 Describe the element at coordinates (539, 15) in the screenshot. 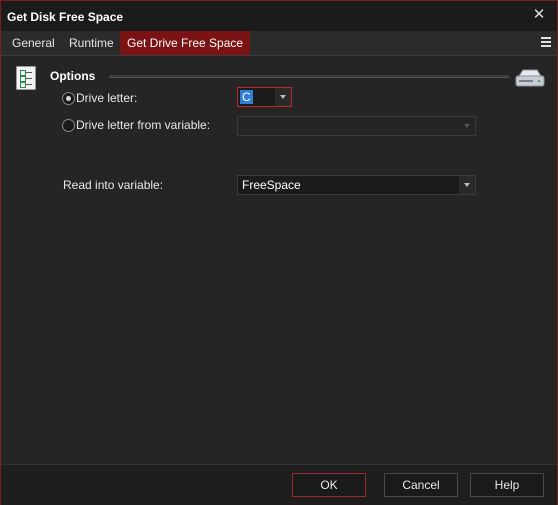

I see `close-icon: ✕` at that location.